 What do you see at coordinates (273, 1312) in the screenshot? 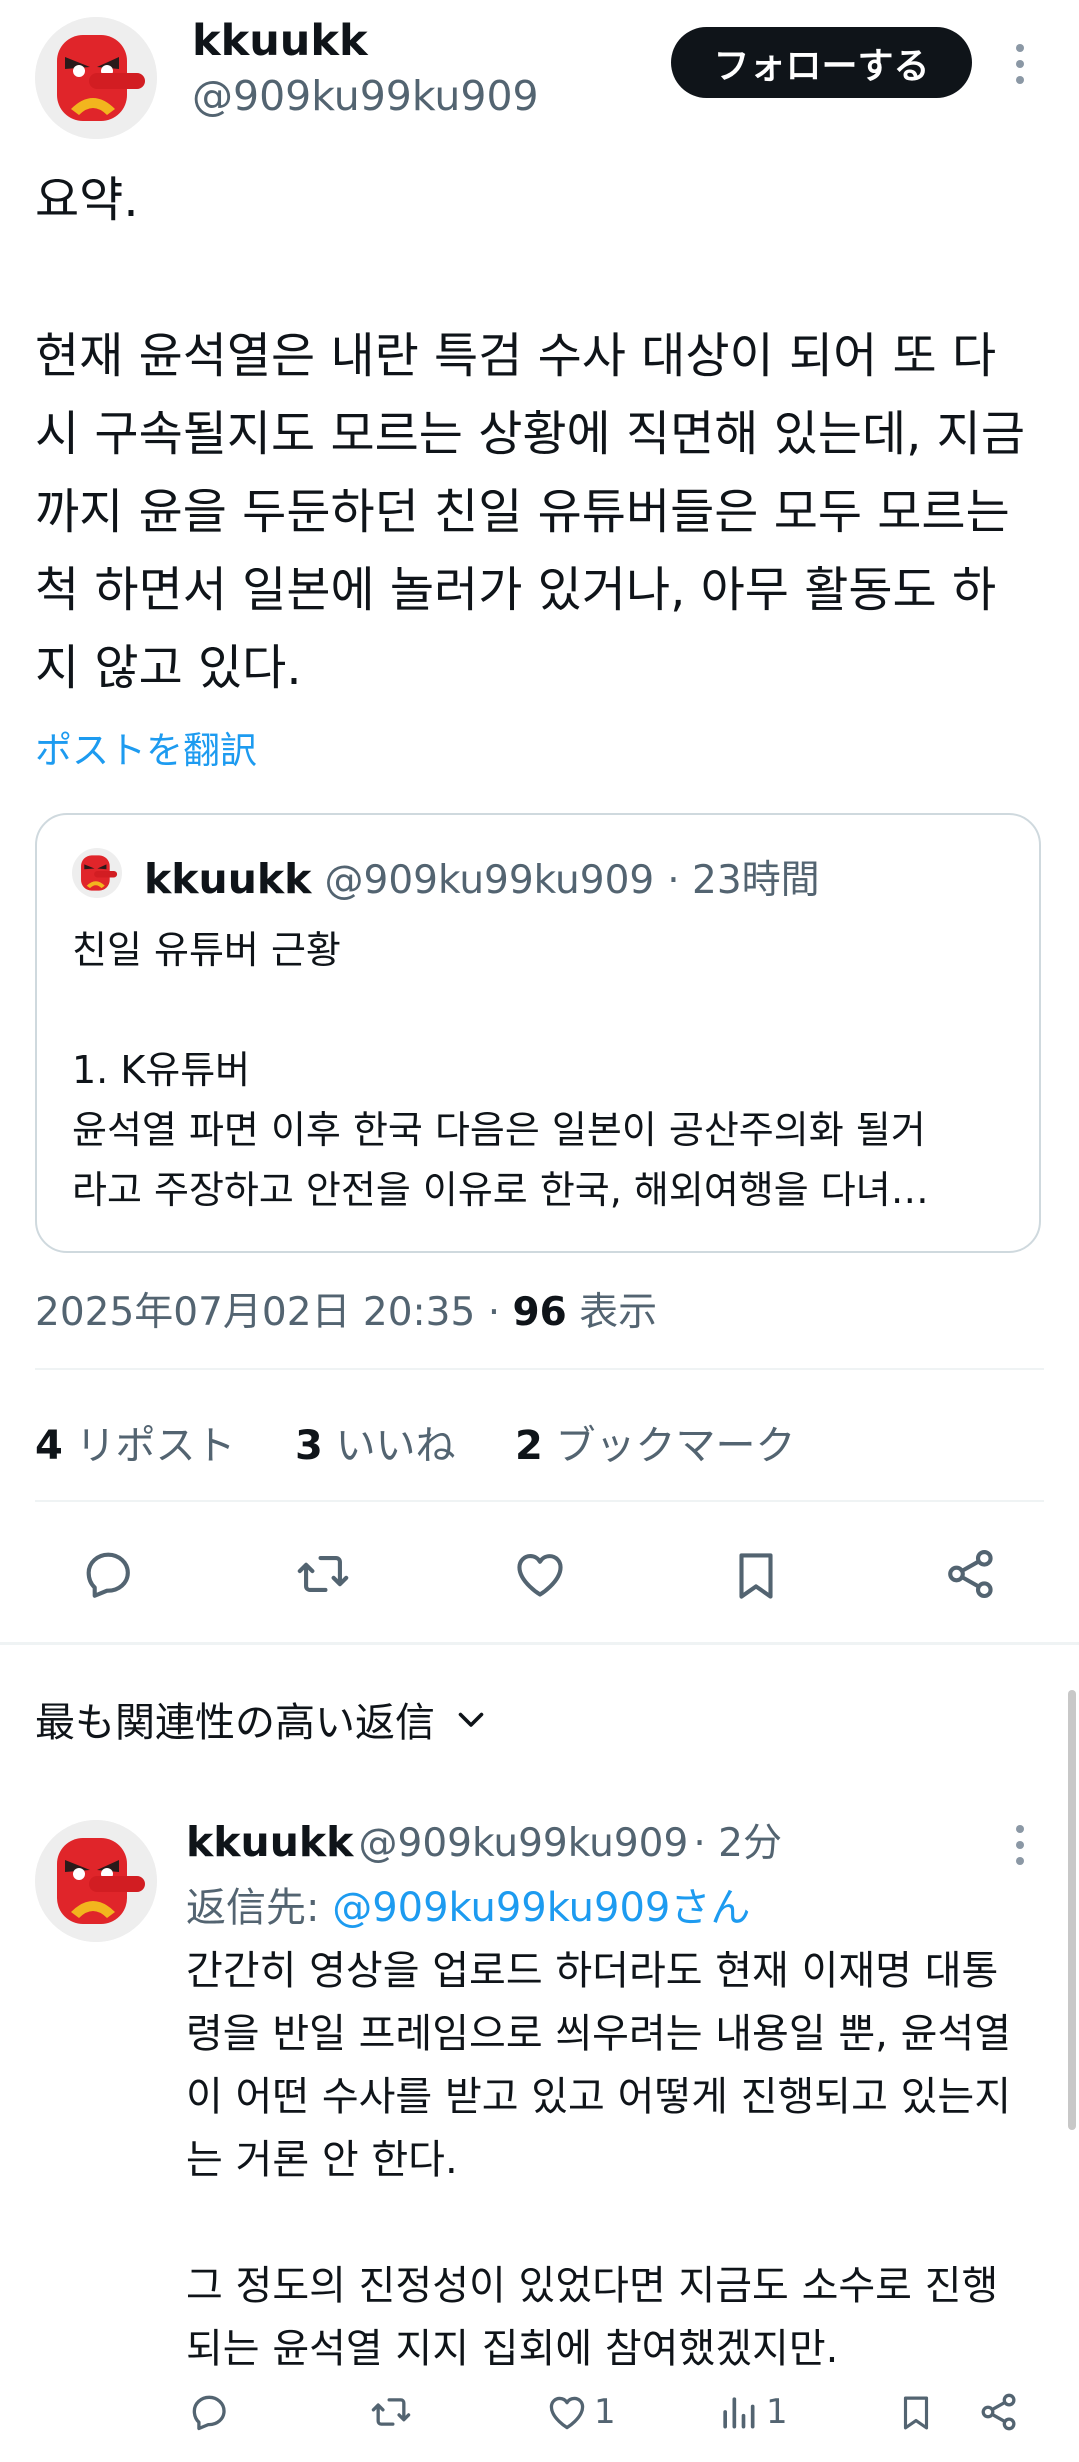
I see `tweet-timestamp: 2025年07月02日 20:35 ·` at bounding box center [273, 1312].